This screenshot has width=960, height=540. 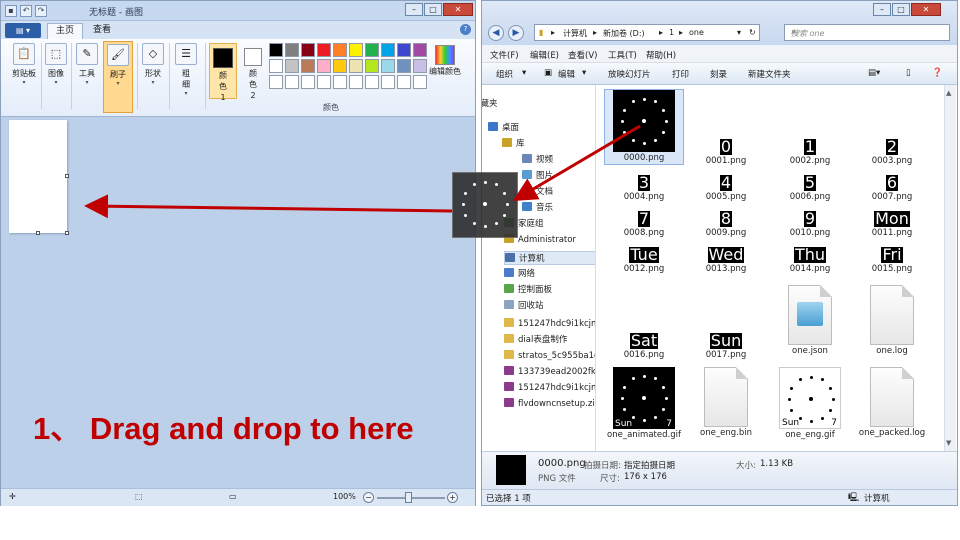 I want to click on new-folder-button: 新建文件夹, so click(x=769, y=74).